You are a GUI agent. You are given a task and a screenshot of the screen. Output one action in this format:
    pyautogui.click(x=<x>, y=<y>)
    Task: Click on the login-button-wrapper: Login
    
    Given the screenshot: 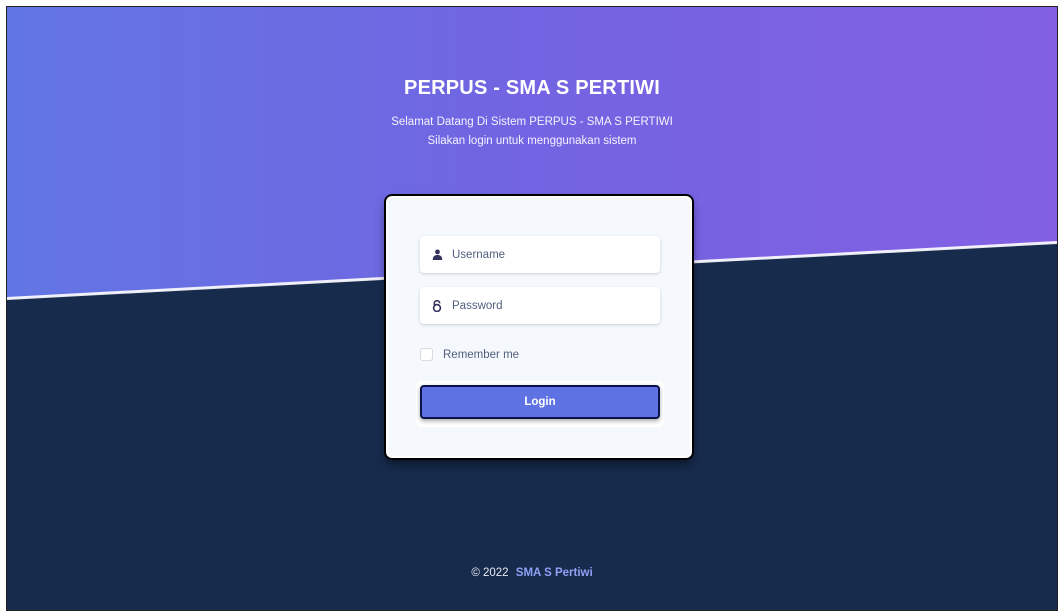 What is the action you would take?
    pyautogui.click(x=540, y=404)
    